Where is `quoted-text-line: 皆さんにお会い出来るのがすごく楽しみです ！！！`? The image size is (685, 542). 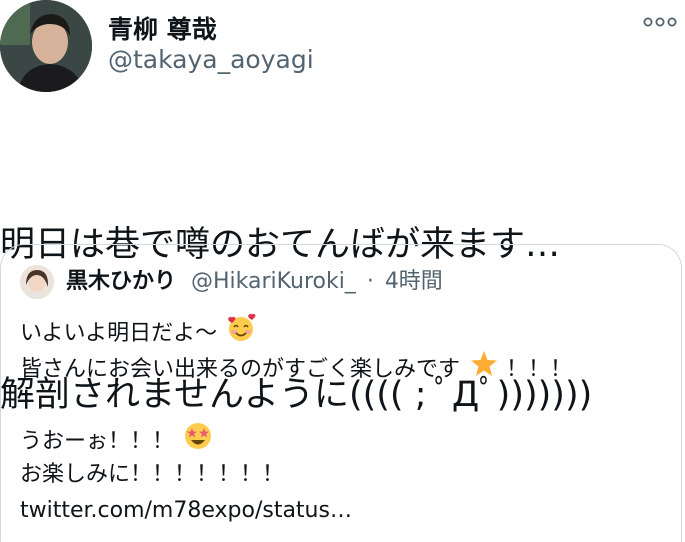 quoted-text-line: 皆さんにお会い出来るのがすごく楽しみです ！！！ is located at coordinates (296, 367).